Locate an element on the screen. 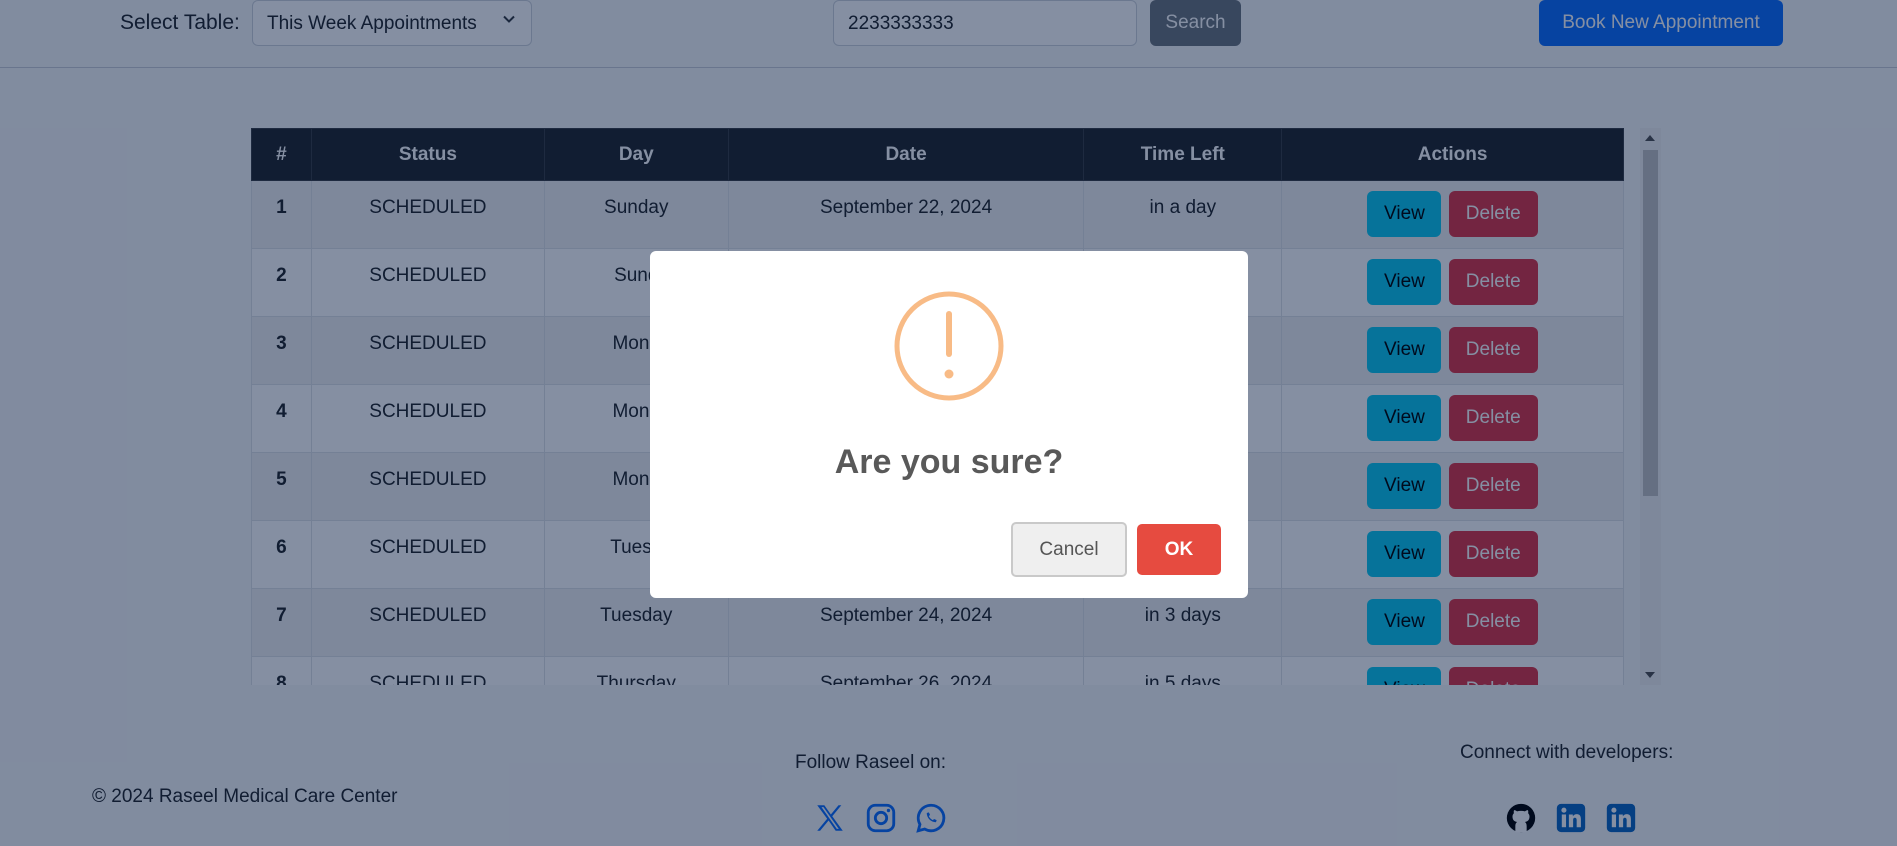 The image size is (1897, 846). ok-button: OK is located at coordinates (1179, 549).